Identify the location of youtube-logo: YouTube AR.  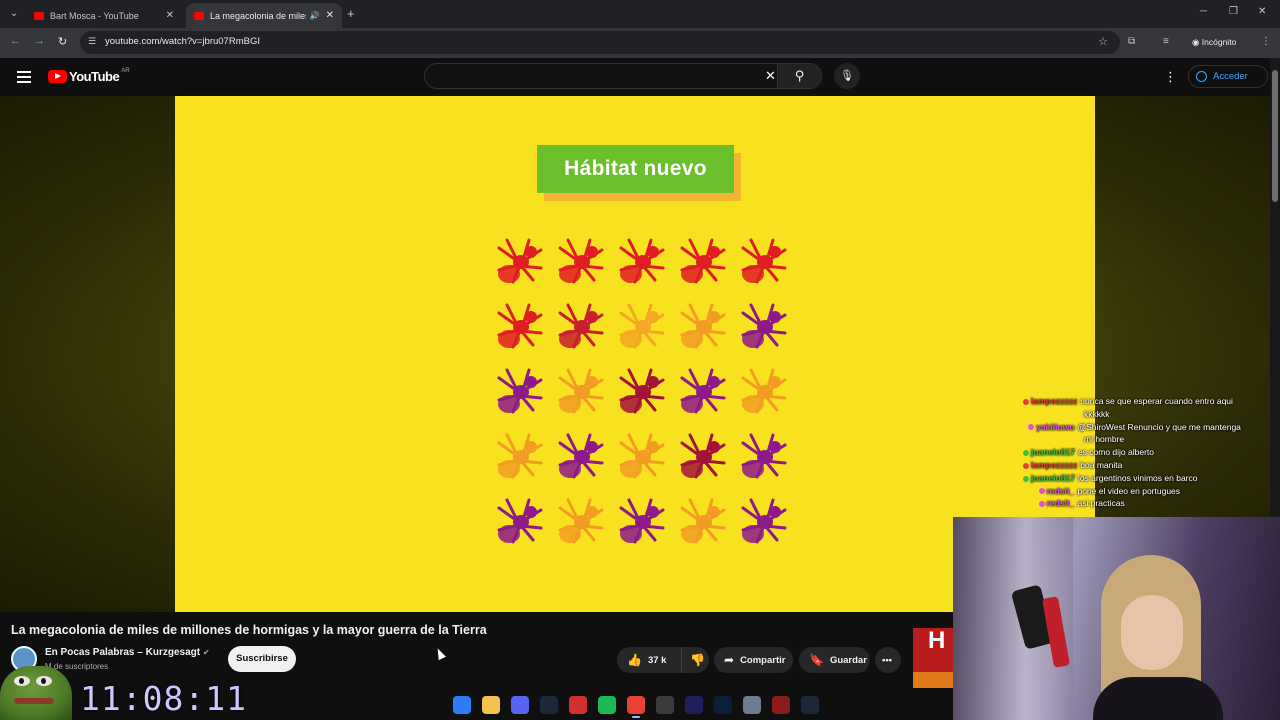
(89, 75).